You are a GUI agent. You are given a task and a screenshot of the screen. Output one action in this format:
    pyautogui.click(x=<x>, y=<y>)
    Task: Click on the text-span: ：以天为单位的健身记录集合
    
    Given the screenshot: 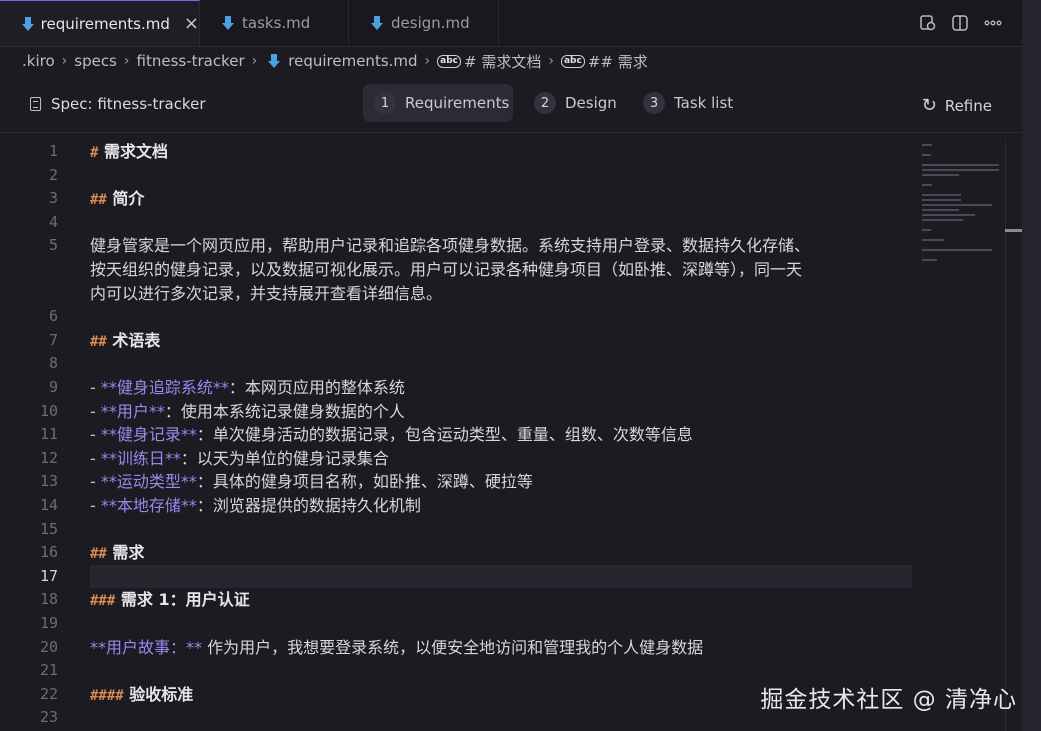 What is the action you would take?
    pyautogui.click(x=284, y=458)
    